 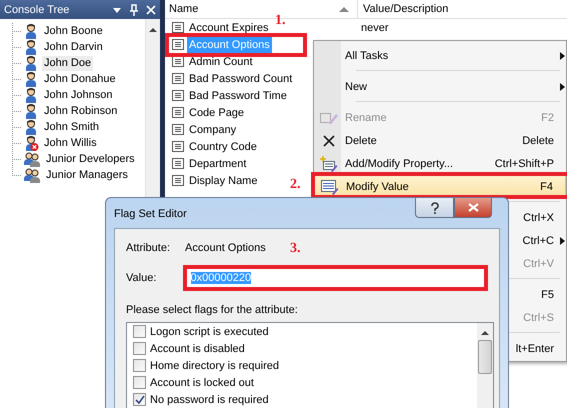 I want to click on flag-label: Home directory is required, so click(x=214, y=366).